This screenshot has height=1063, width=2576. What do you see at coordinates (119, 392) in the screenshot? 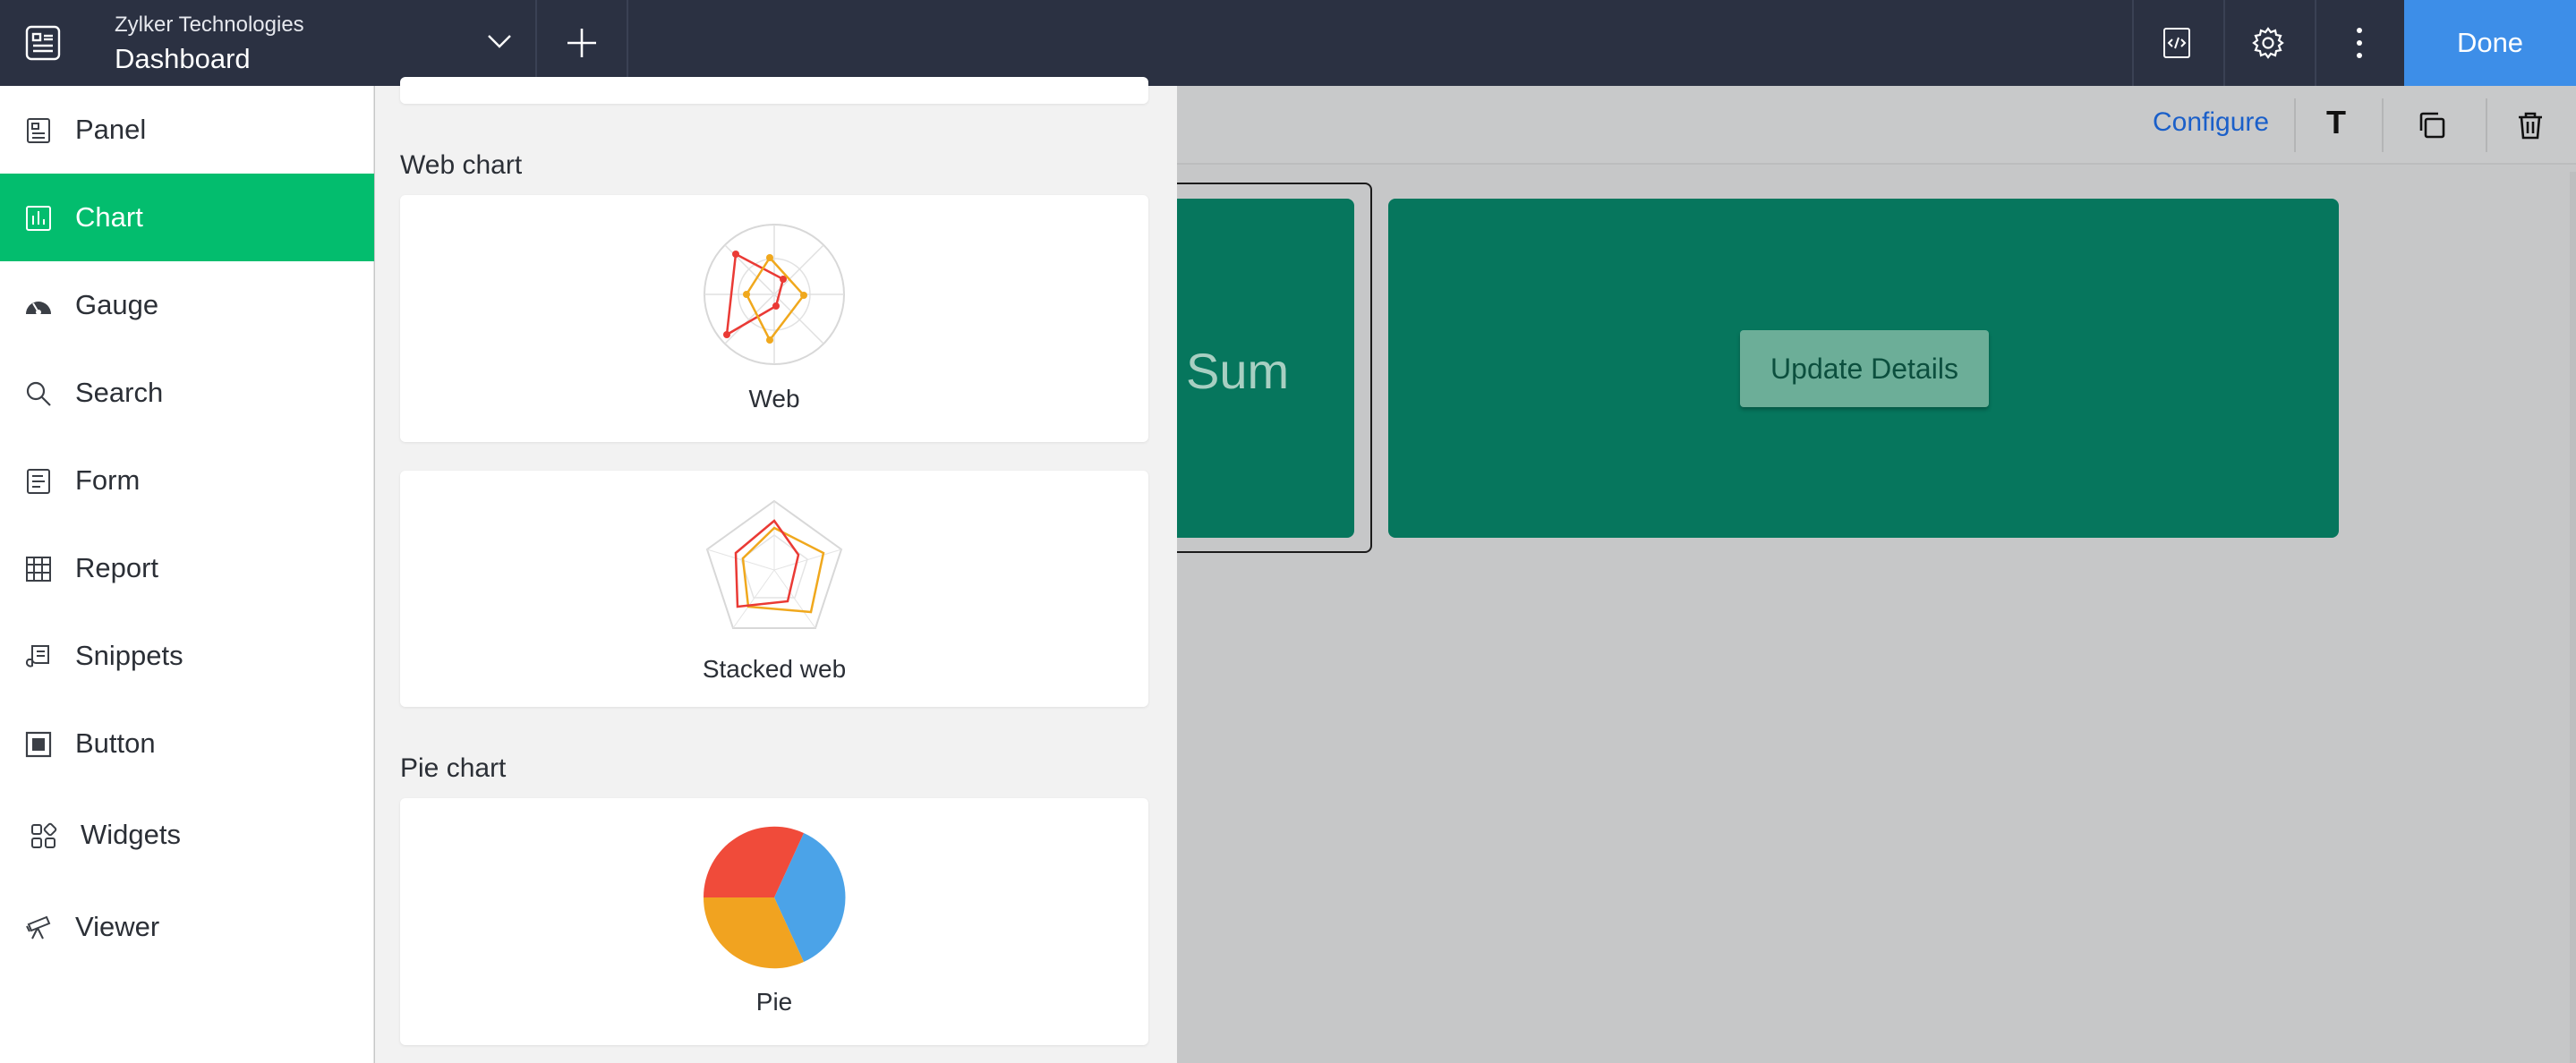
I see `sidebar-item-label: Search` at bounding box center [119, 392].